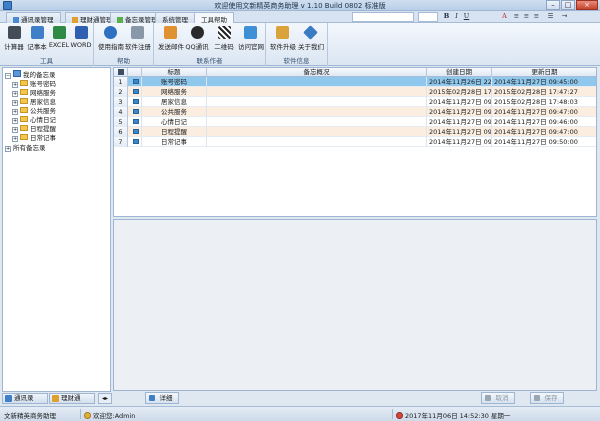 The width and height of the screenshot is (600, 421). What do you see at coordinates (428, 17) in the screenshot?
I see `font-size-select` at bounding box center [428, 17].